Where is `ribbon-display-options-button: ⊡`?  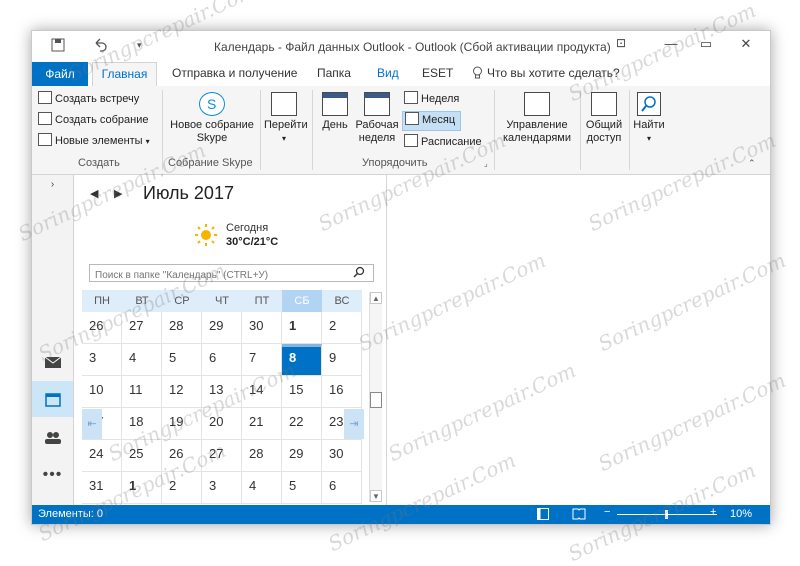
ribbon-display-options-button: ⊡ is located at coordinates (621, 43).